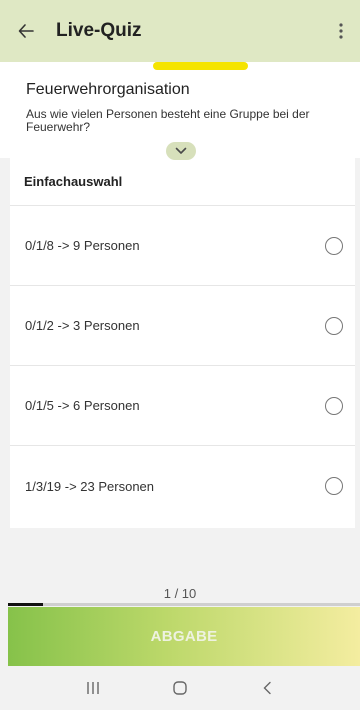  I want to click on submit-button: ABGABE, so click(184, 636).